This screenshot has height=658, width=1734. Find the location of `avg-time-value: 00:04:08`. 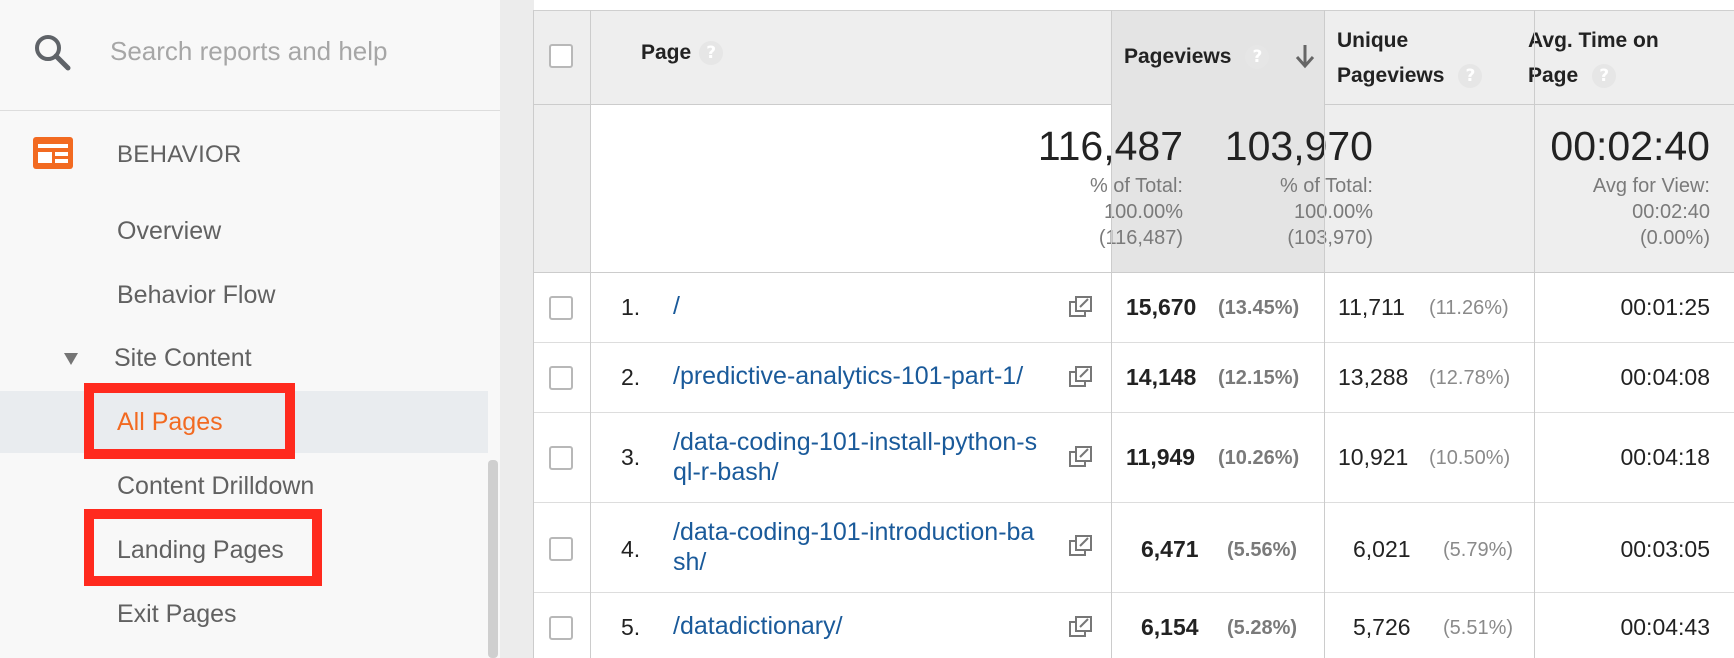

avg-time-value: 00:04:08 is located at coordinates (1665, 377).